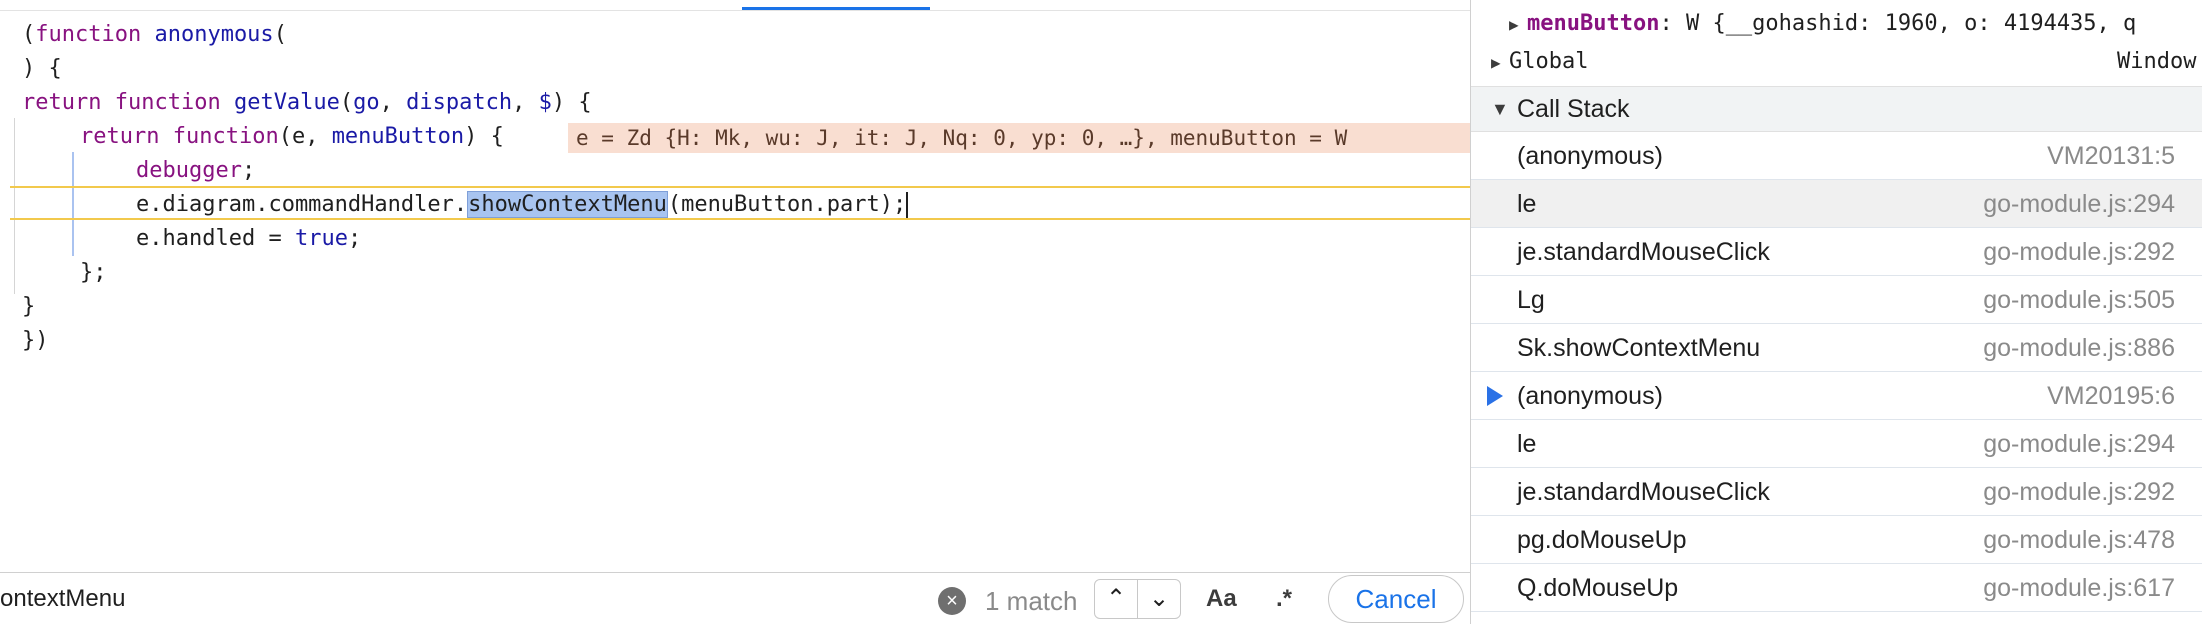 The image size is (2202, 624). What do you see at coordinates (1836, 62) in the screenshot?
I see `scope-global: ▶ Global Window` at bounding box center [1836, 62].